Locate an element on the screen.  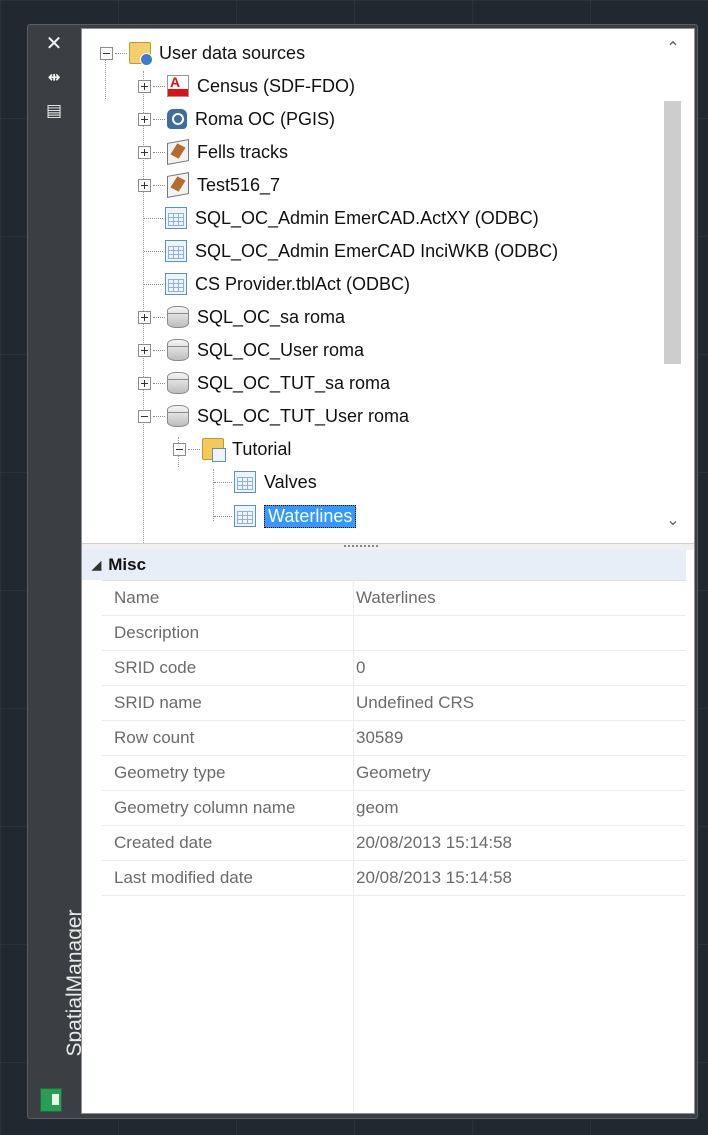
tree-item-sql-tut-user-roma: SQL_OC_TUT_User roma is located at coordinates (273, 416).